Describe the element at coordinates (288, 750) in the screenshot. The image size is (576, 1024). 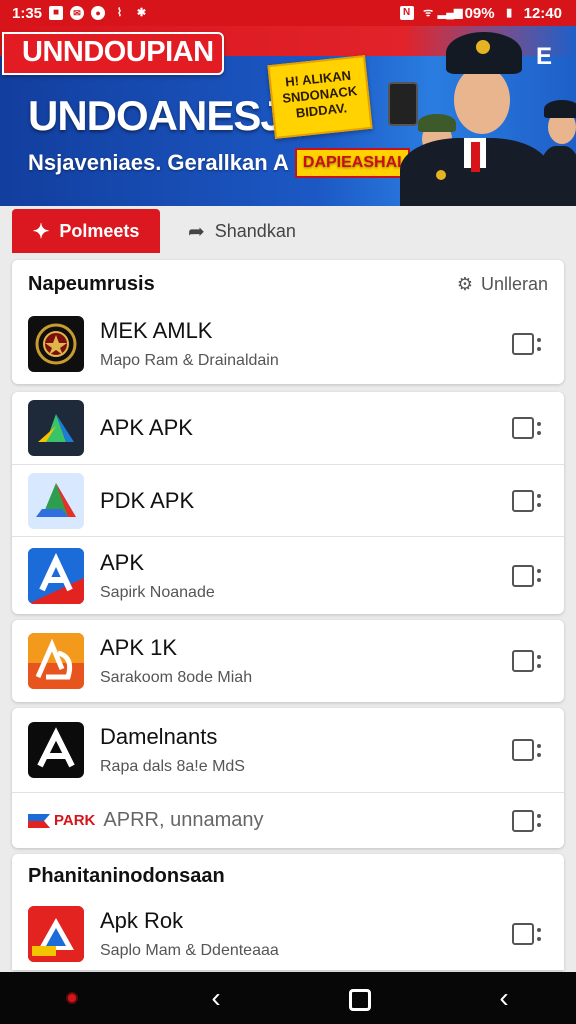
I see `list-item: Damelnants Rapa dals 8a!e MdS` at that location.